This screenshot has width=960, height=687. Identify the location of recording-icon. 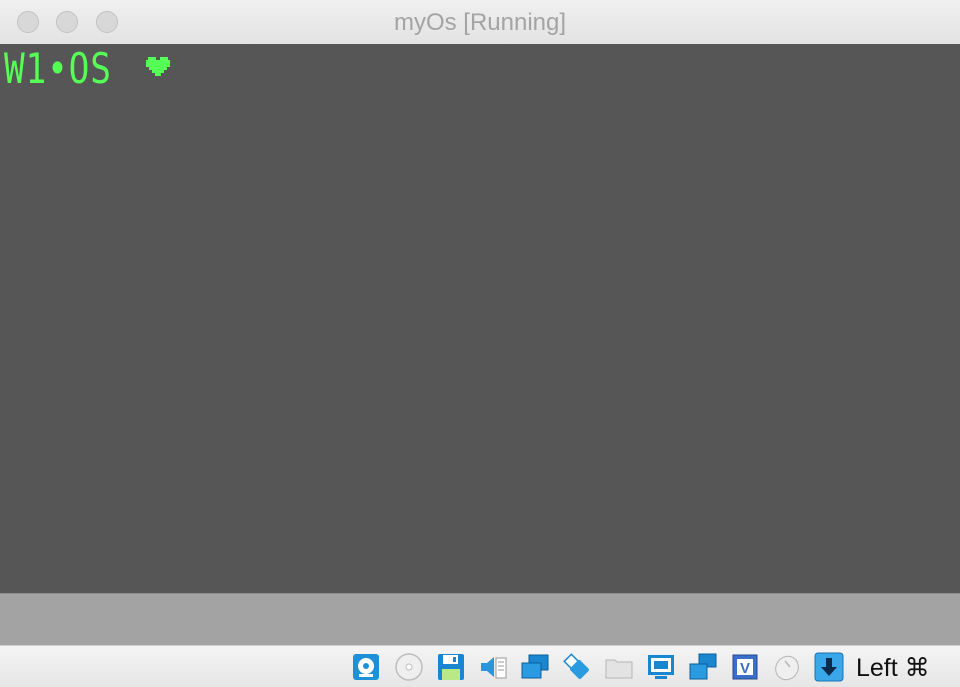
(703, 667).